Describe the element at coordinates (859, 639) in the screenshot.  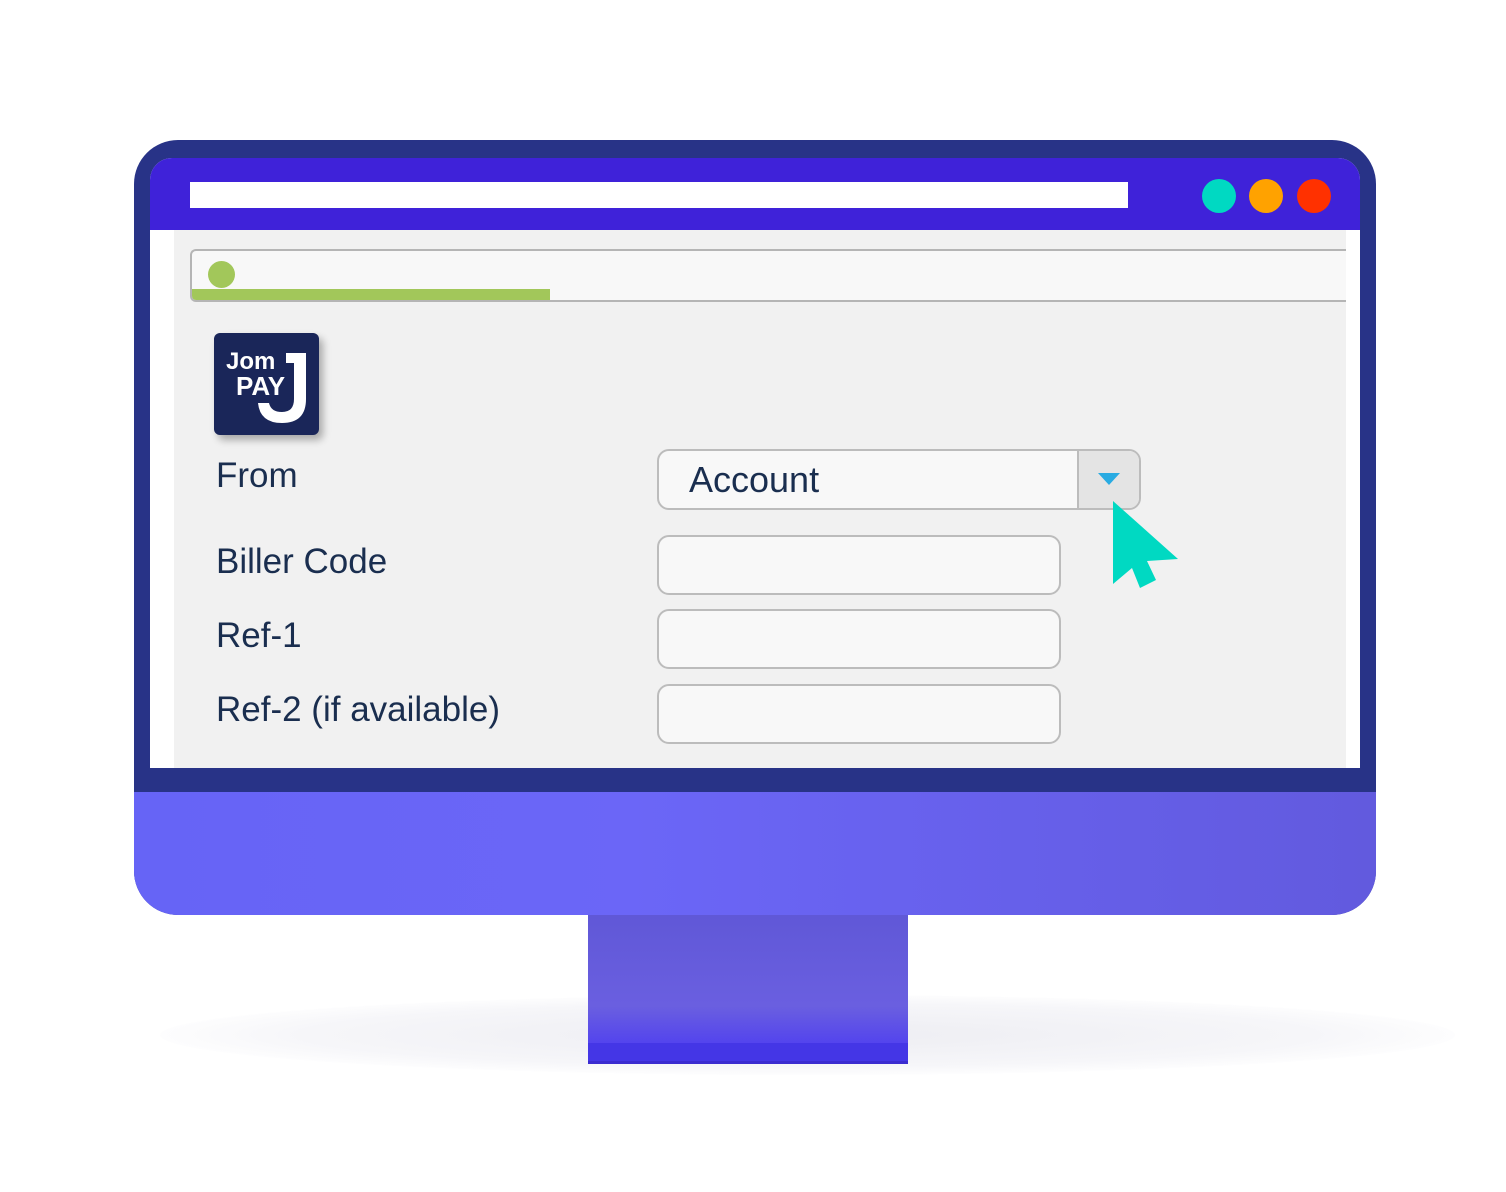
I see `ref1-input` at that location.